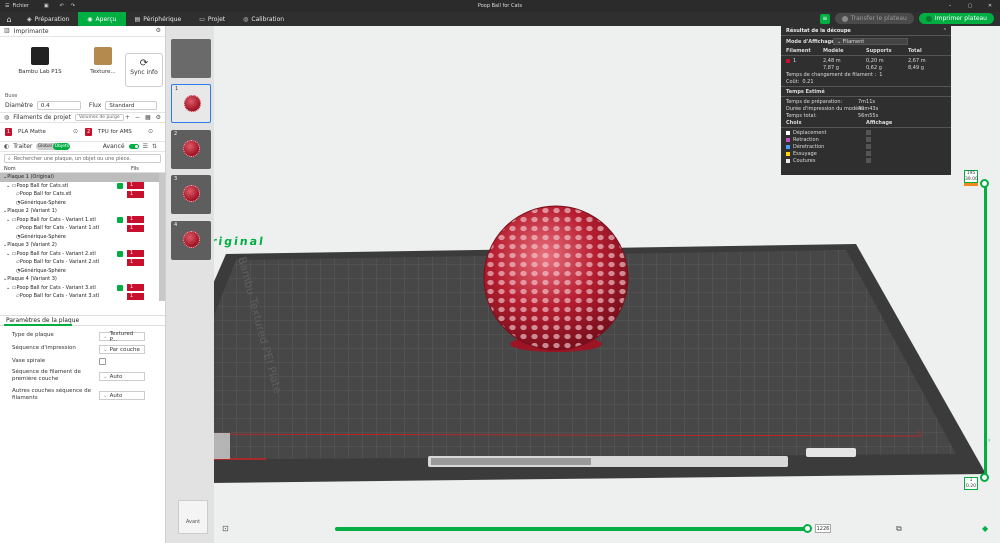 Image resolution: width=1000 pixels, height=543 pixels. I want to click on send-plate-button: Transfer le plateau, so click(874, 18).